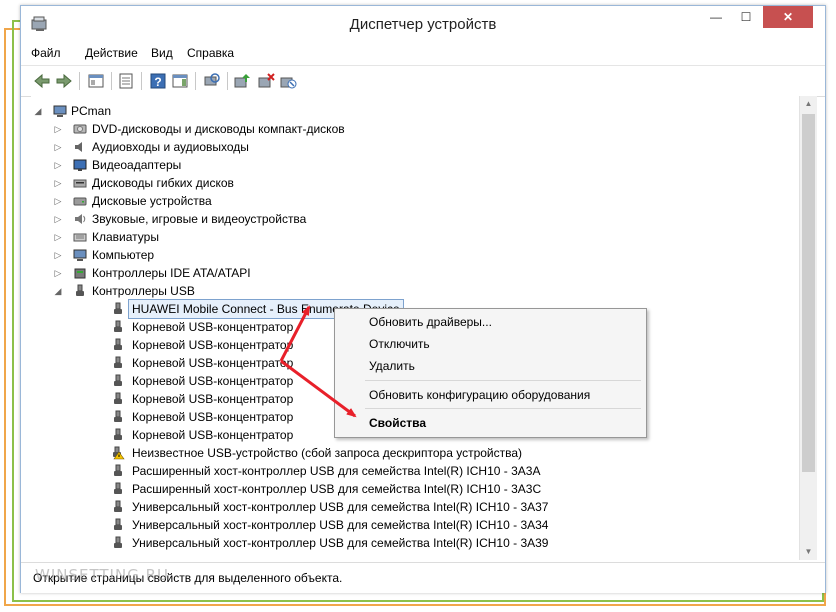 The image size is (836, 612). I want to click on uninstall-device-icon, so click(266, 81).